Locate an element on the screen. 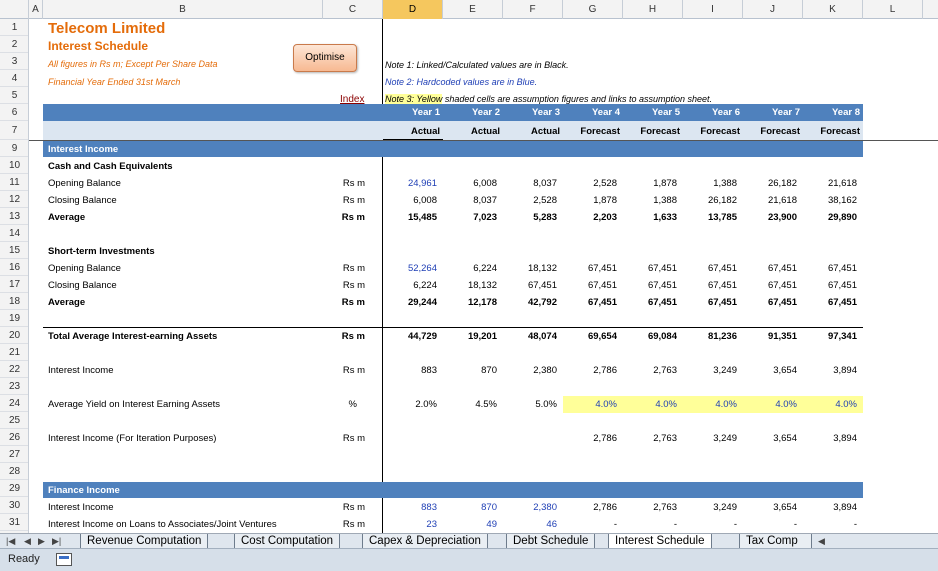 This screenshot has height=571, width=938. row-header: 17 is located at coordinates (14, 284).